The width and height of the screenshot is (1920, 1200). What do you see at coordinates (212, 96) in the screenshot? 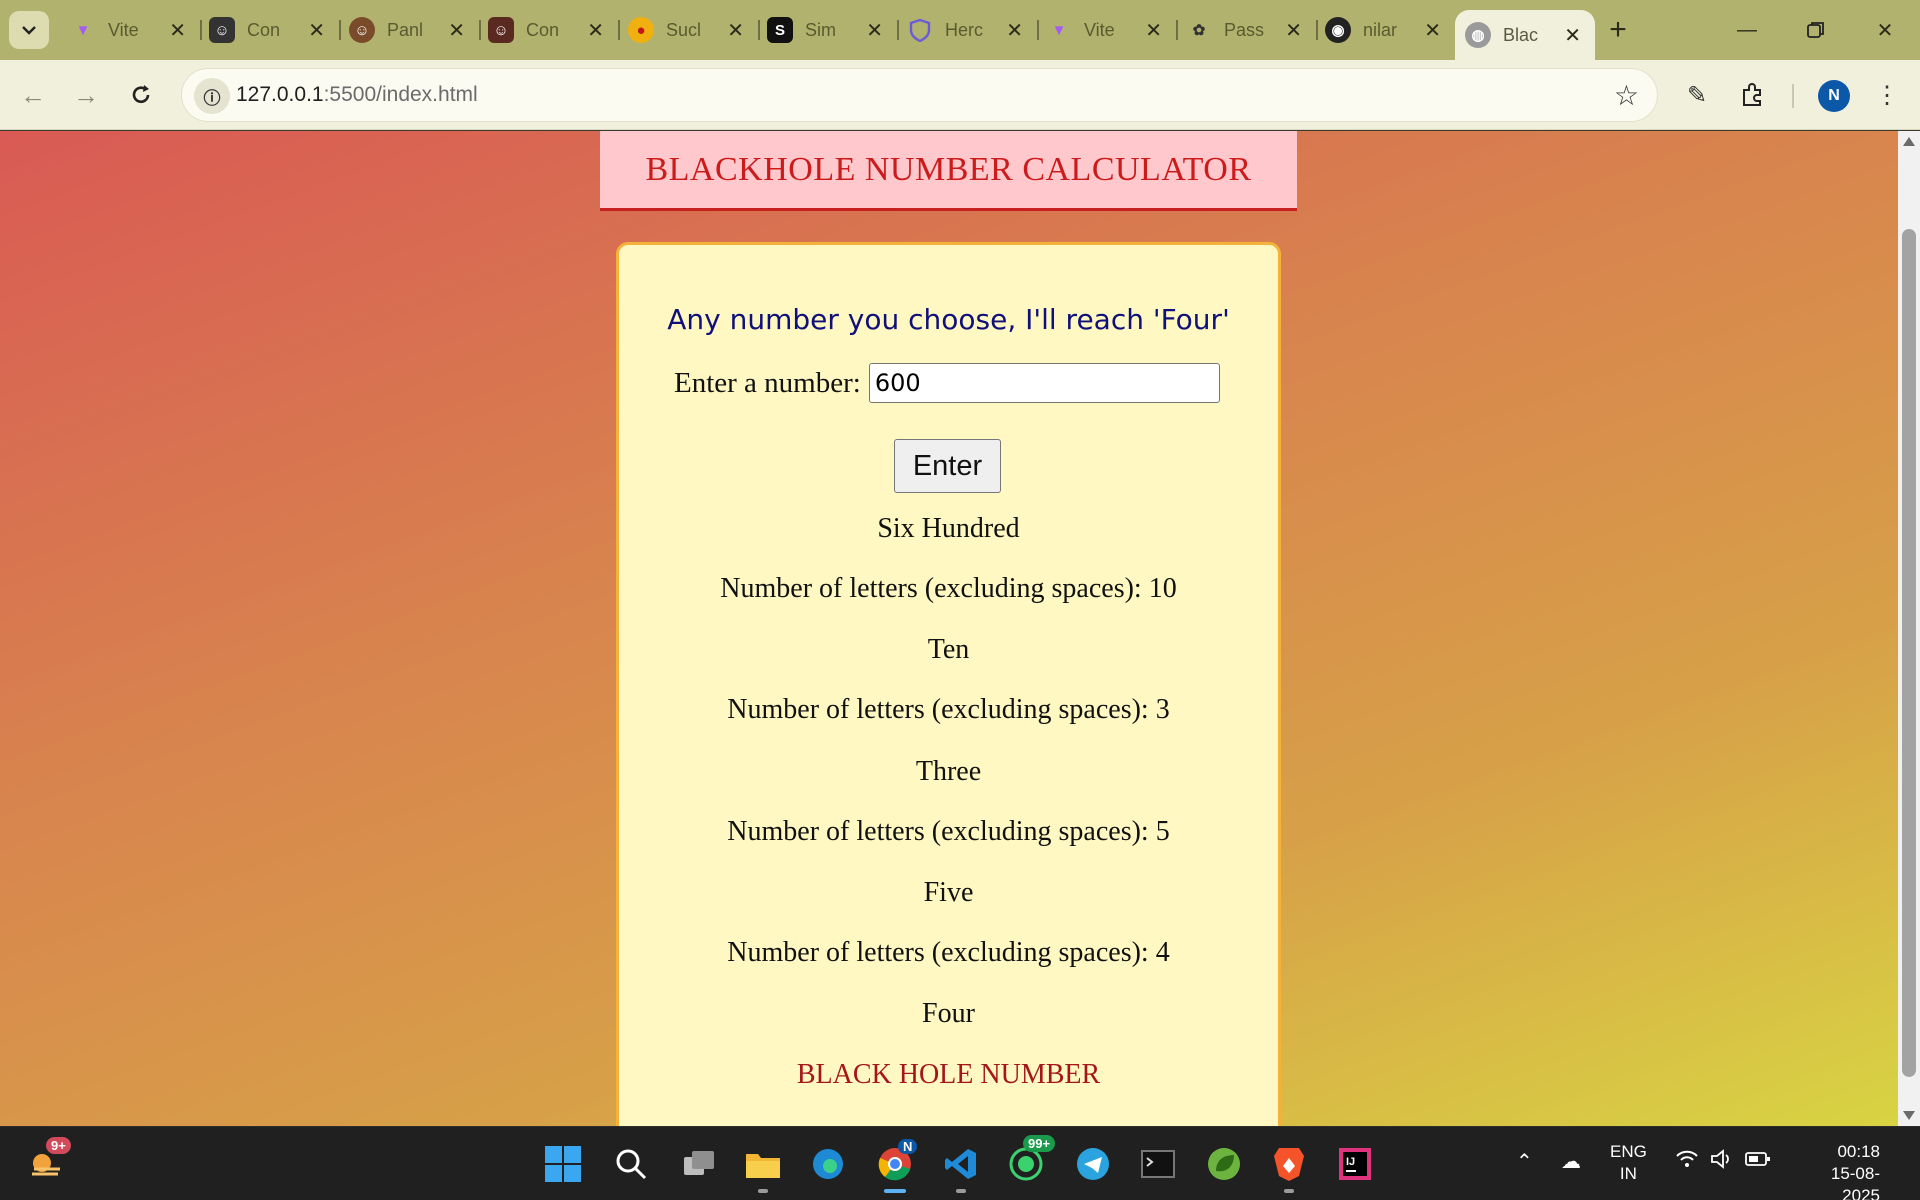
I see `site-info-icon: ⓘ` at bounding box center [212, 96].